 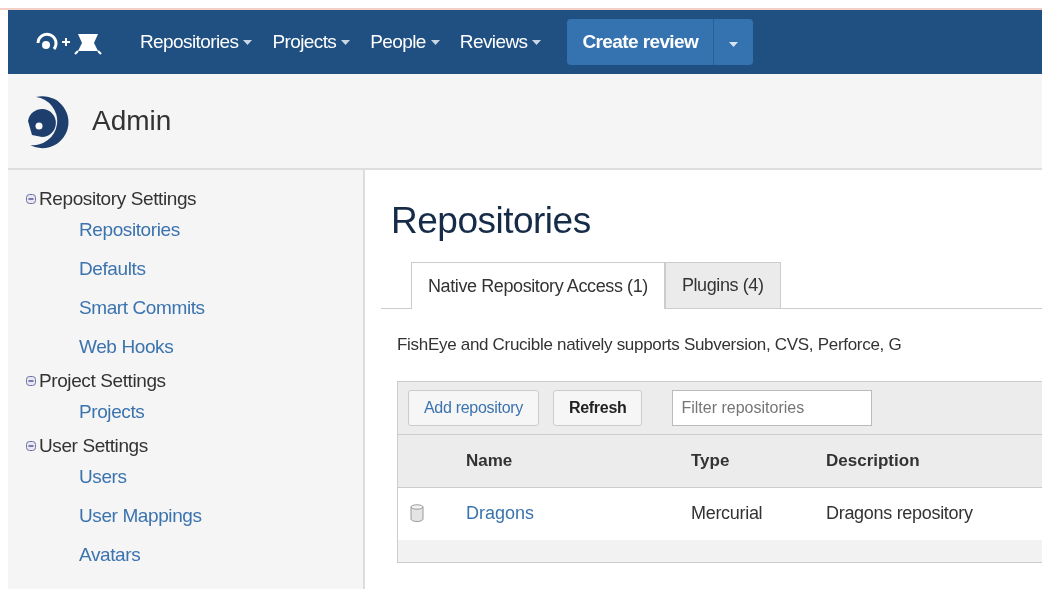 I want to click on repository-link: Dragons, so click(x=578, y=513).